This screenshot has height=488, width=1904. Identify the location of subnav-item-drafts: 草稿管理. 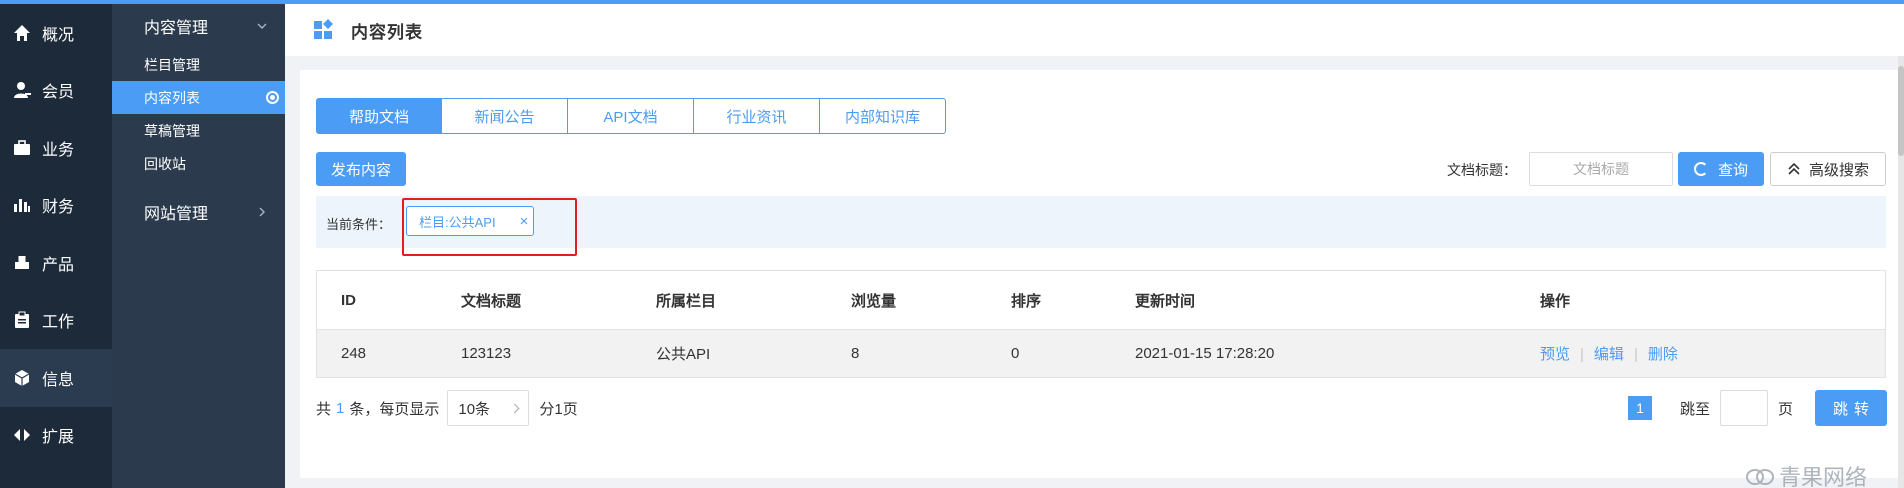
(198, 130).